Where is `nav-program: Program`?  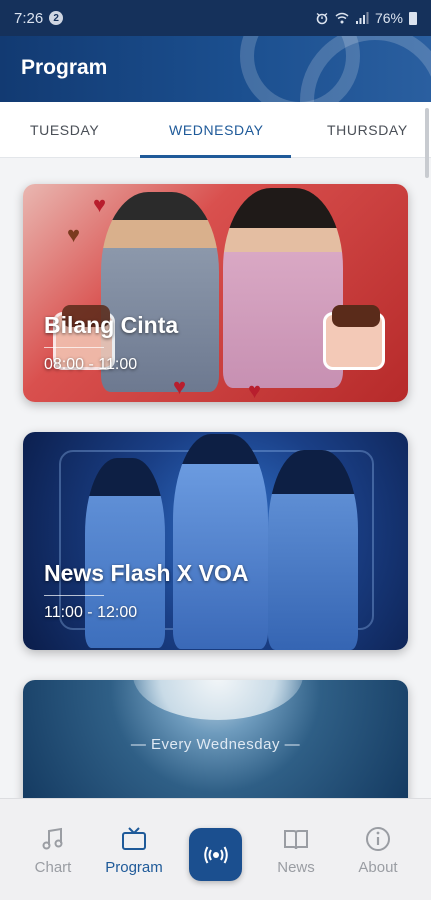
nav-program: Program is located at coordinates (134, 850).